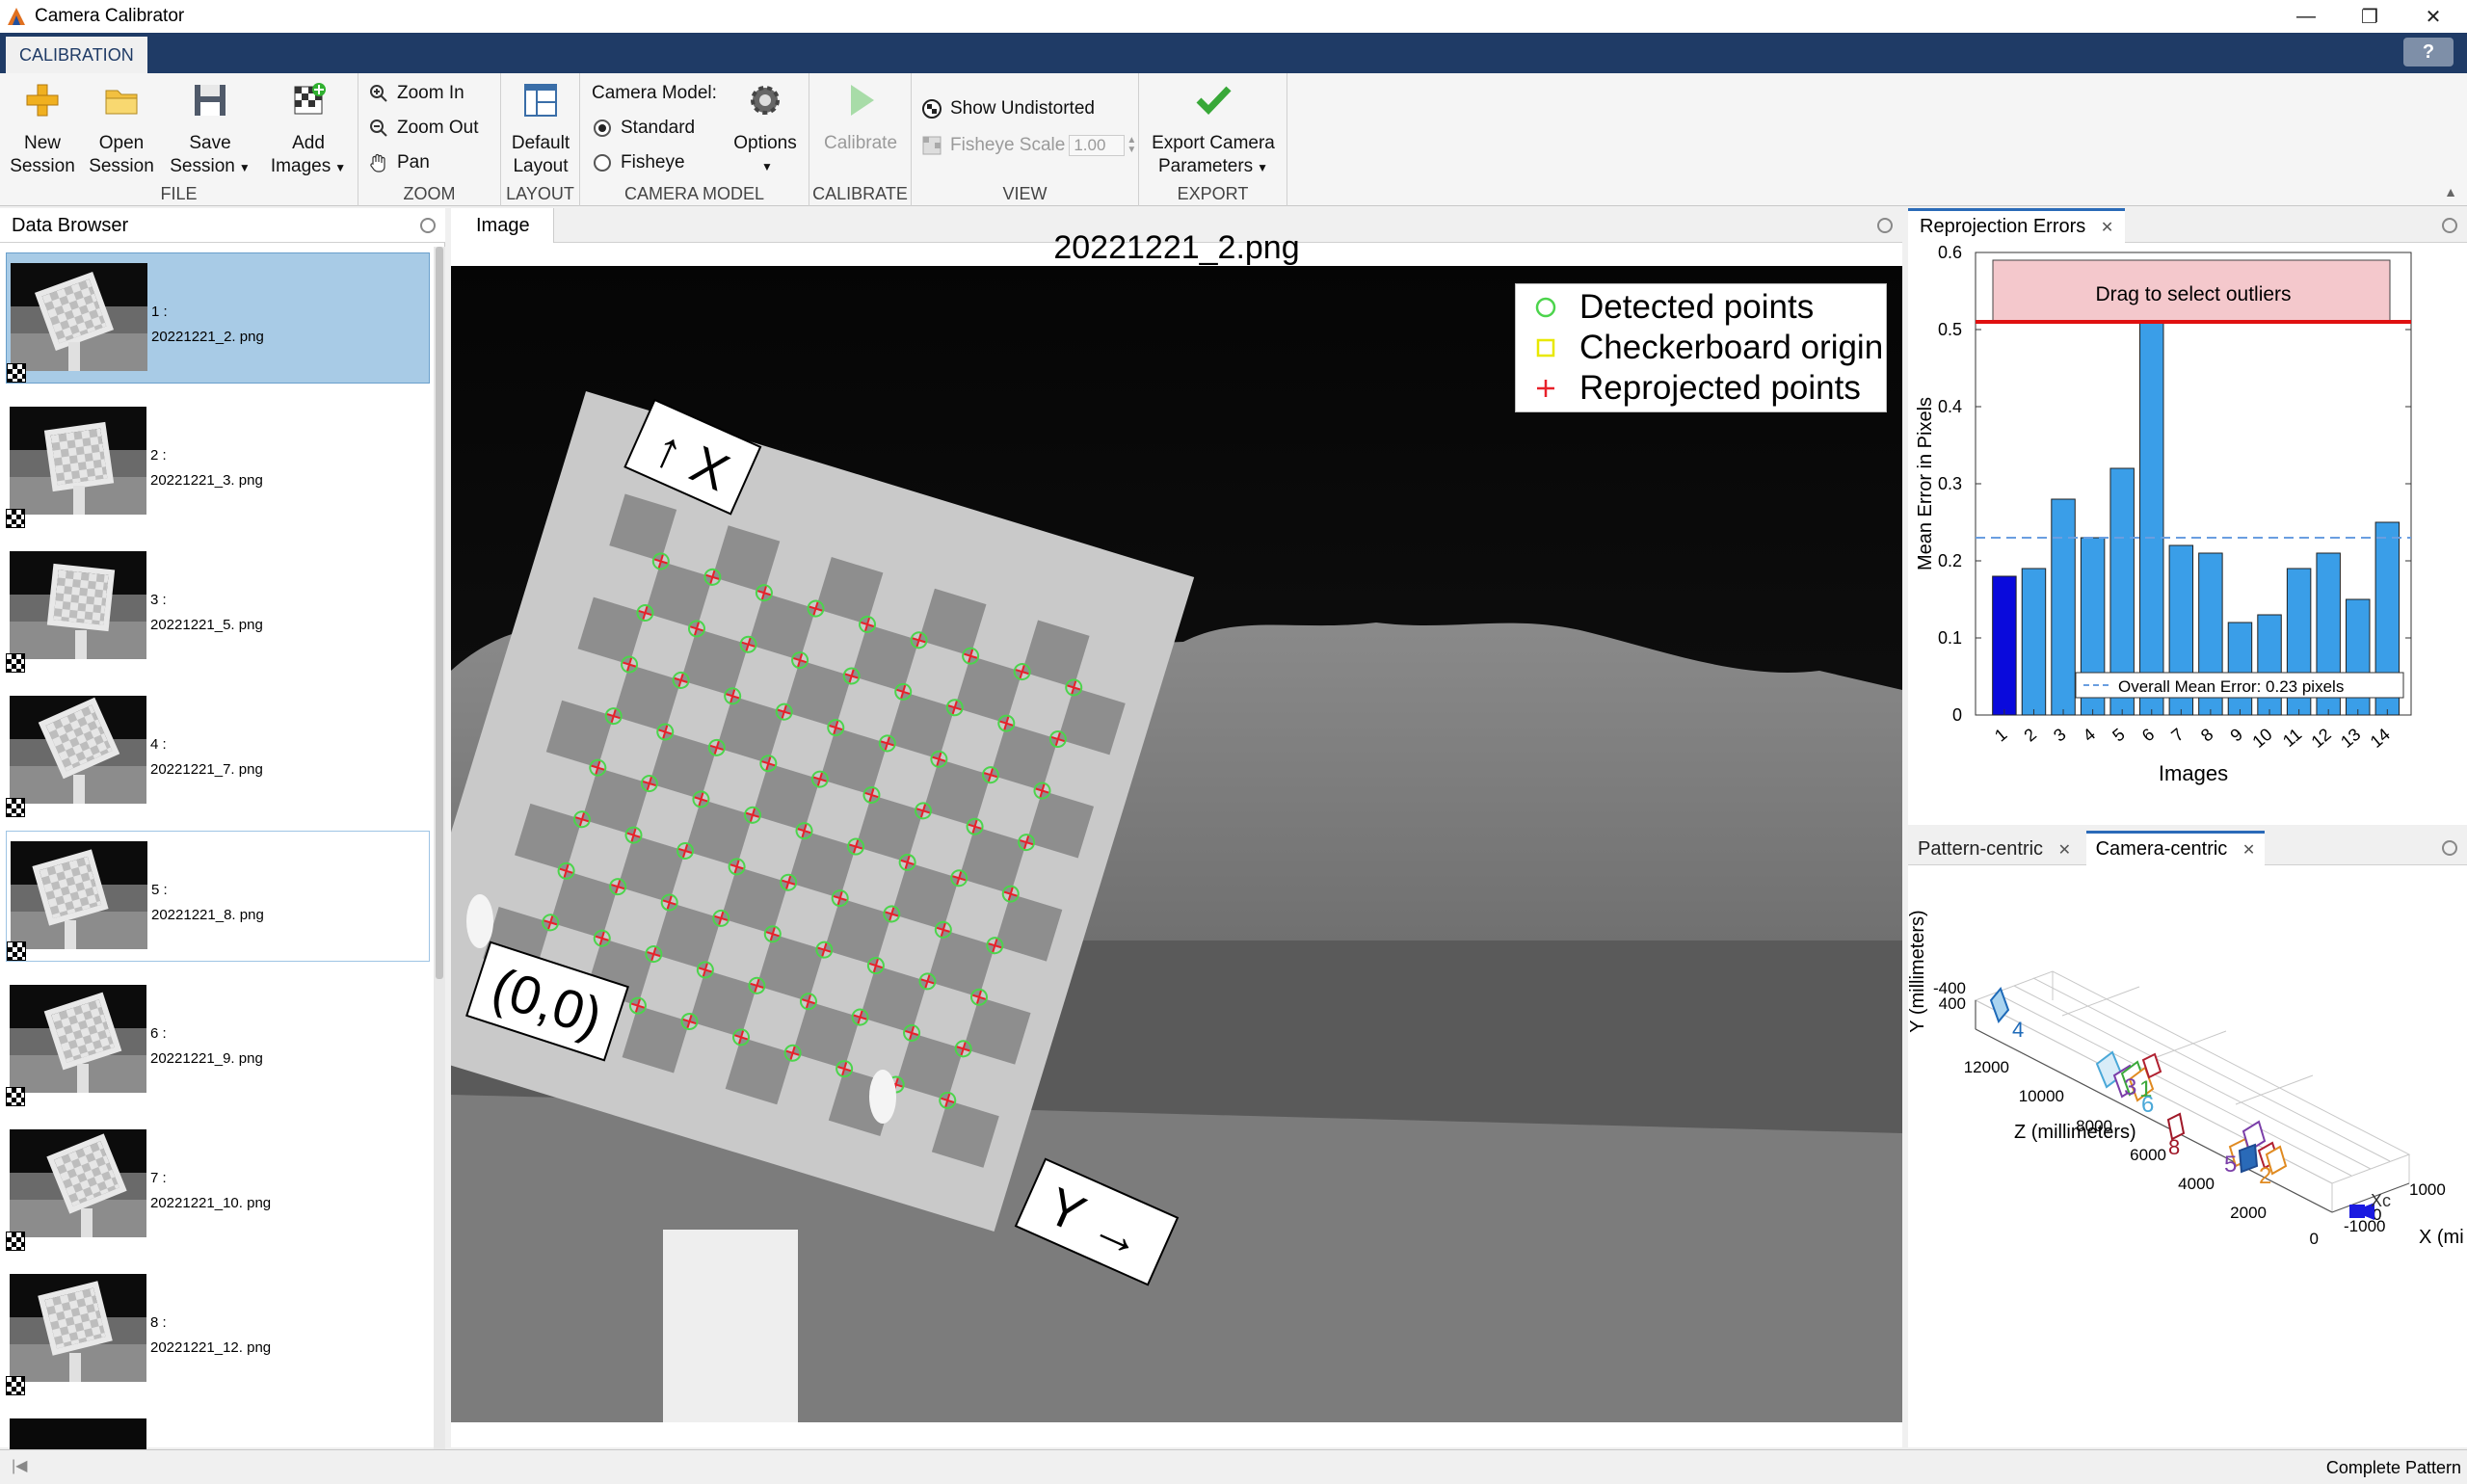 The height and width of the screenshot is (1484, 2467). Describe the element at coordinates (218, 1040) in the screenshot. I see `thumbnail-item: 6 : 20221221_9. png` at that location.